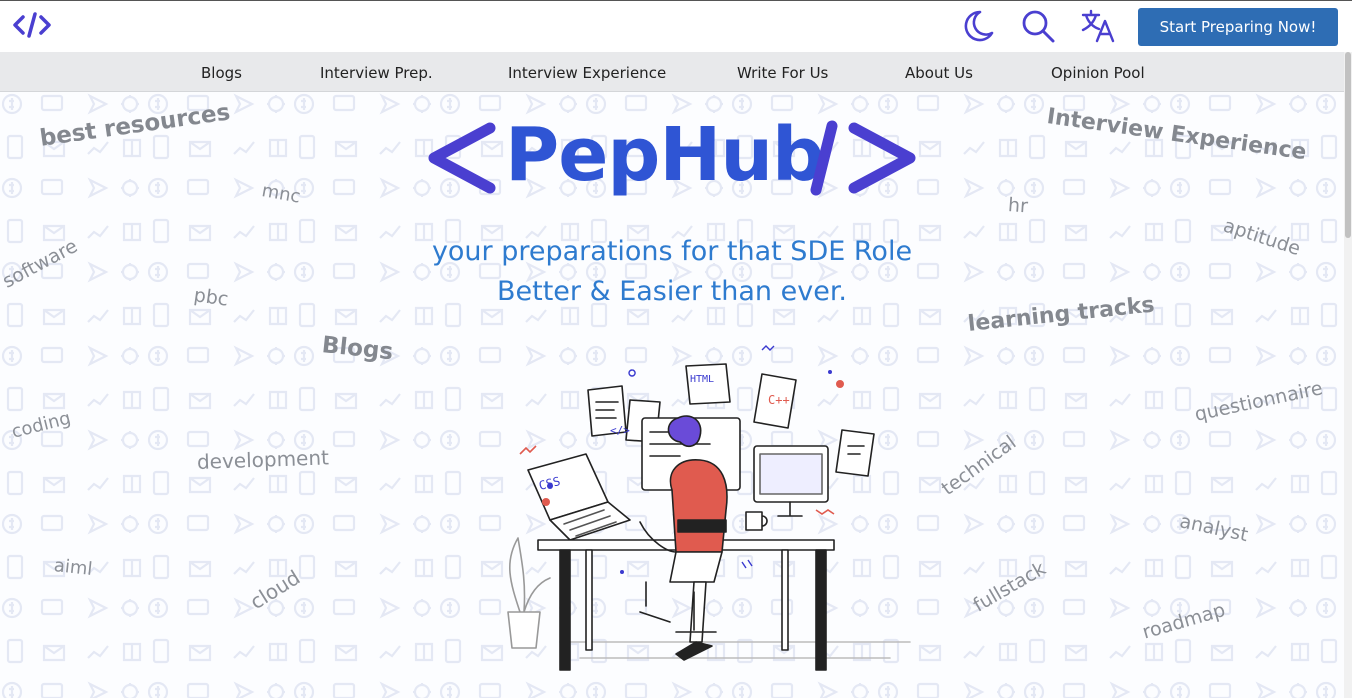 The width and height of the screenshot is (1352, 698). Describe the element at coordinates (939, 73) in the screenshot. I see `nav-item-about-us: About Us` at that location.